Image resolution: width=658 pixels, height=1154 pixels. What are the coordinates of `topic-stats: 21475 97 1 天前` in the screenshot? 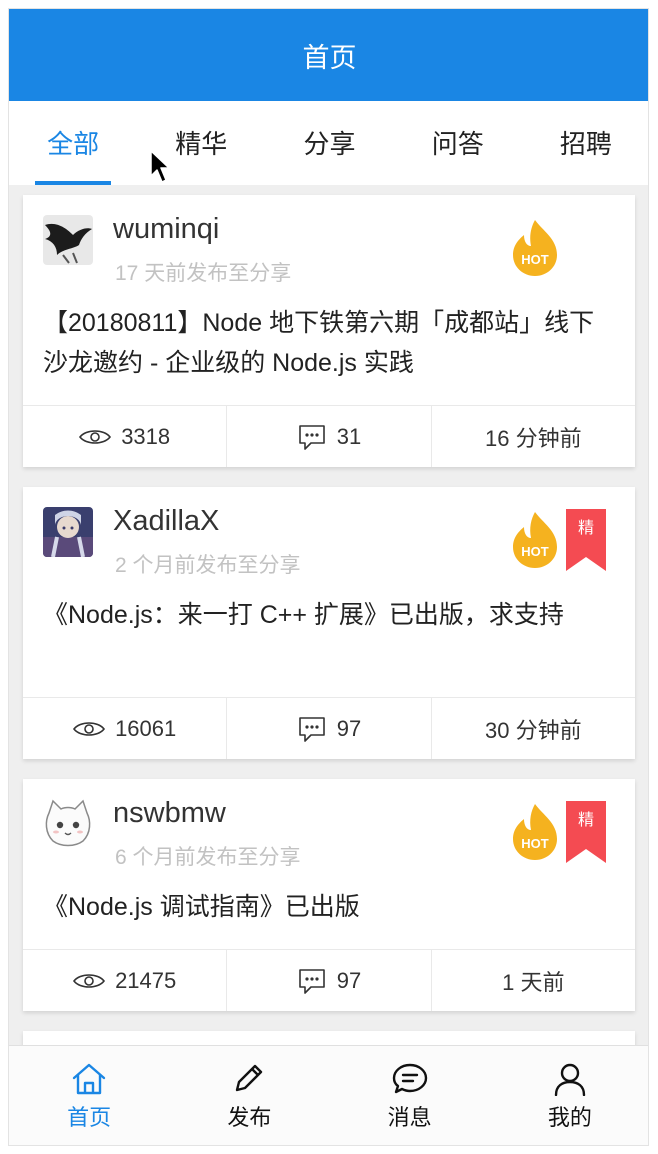 It's located at (329, 980).